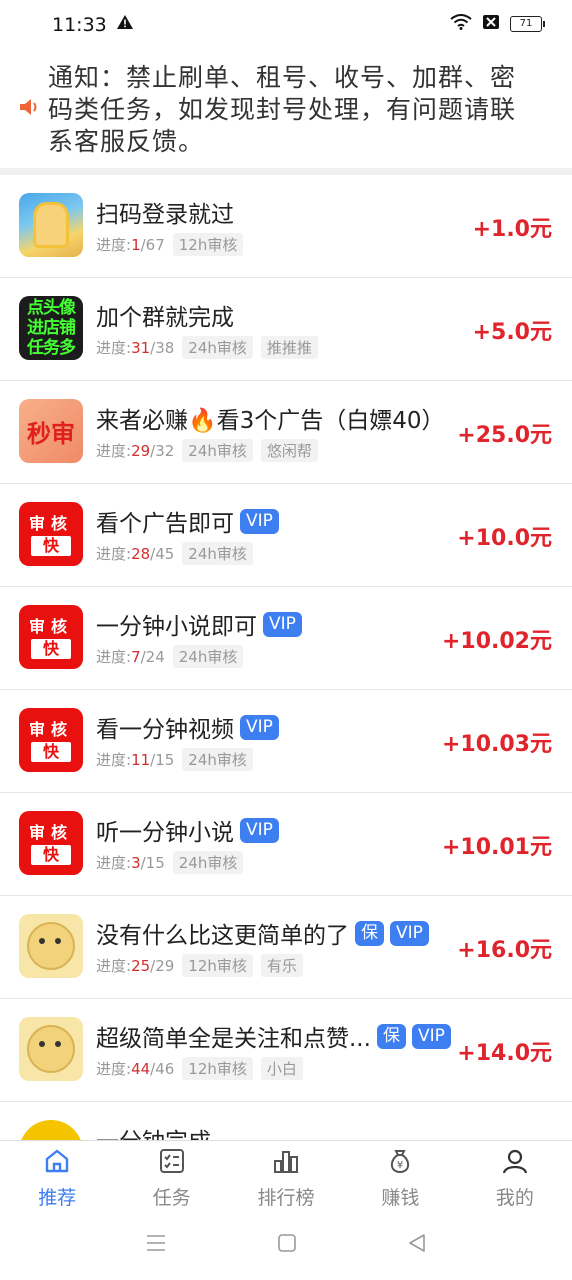  Describe the element at coordinates (165, 318) in the screenshot. I see `task-title: 加个群就完成` at that location.